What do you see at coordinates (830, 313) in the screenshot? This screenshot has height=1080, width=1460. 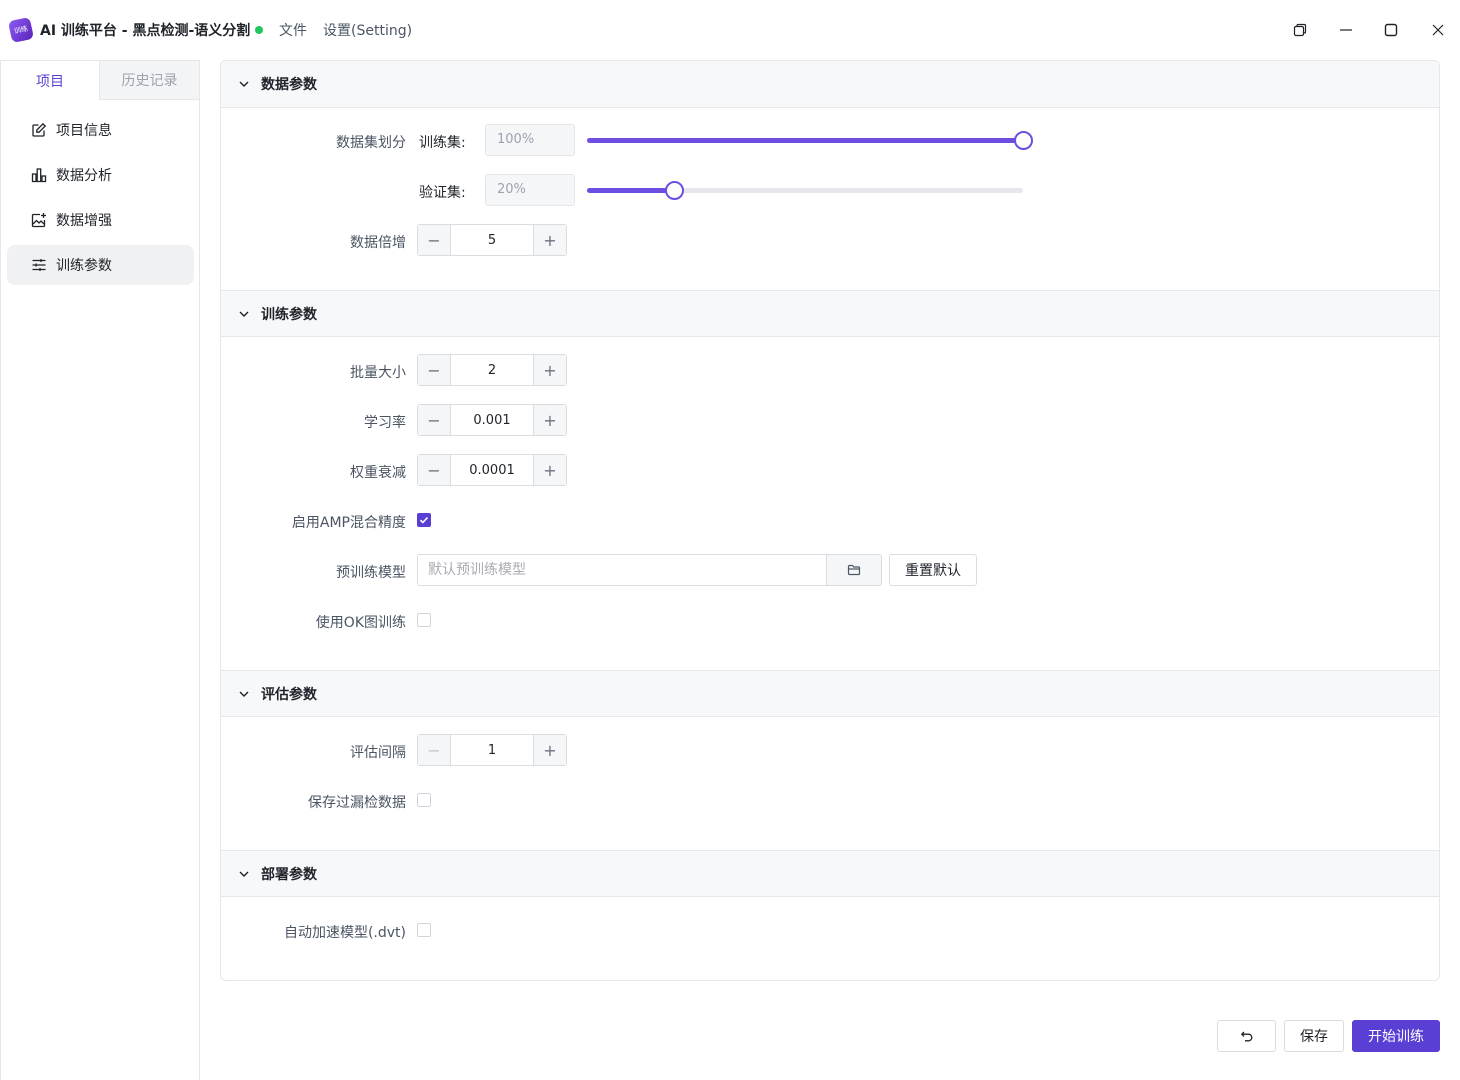 I see `section-header-train: 训练参数` at bounding box center [830, 313].